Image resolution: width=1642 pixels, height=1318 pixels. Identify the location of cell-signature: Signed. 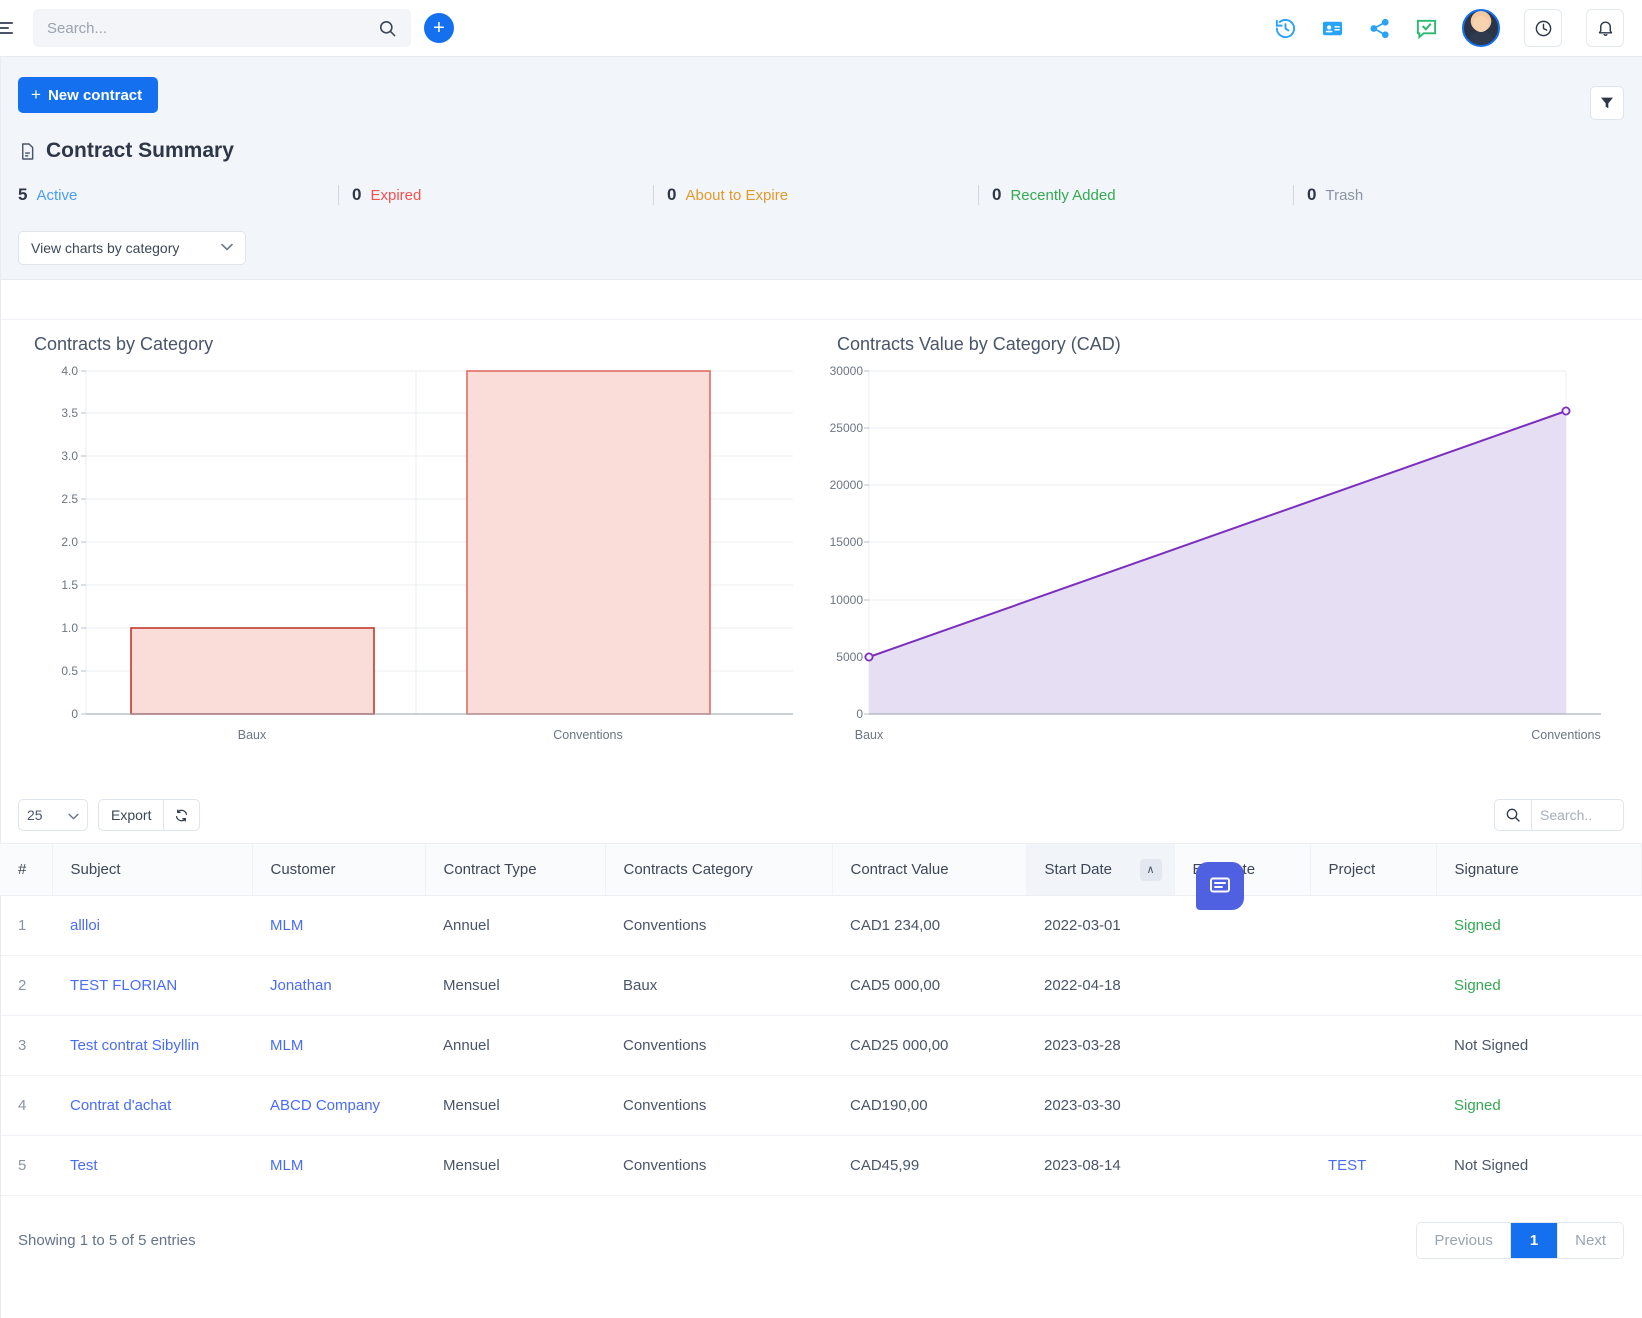
(1539, 925).